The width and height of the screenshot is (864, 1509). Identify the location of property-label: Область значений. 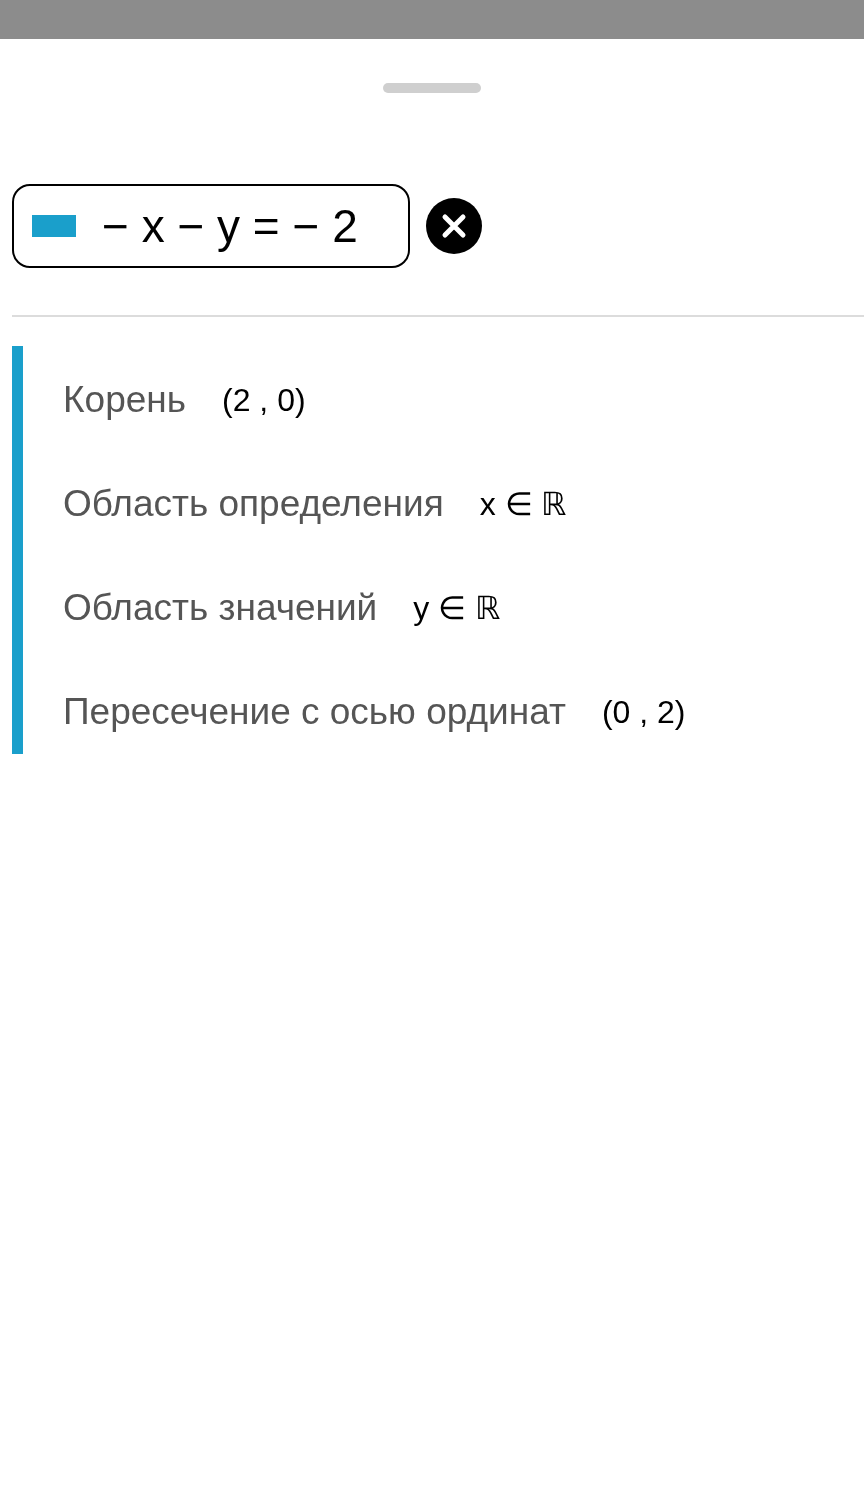
(220, 608).